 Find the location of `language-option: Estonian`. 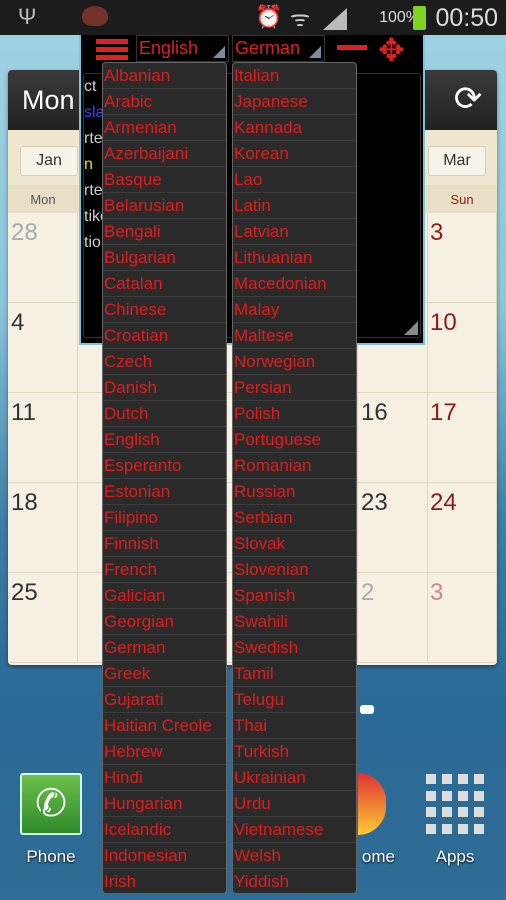

language-option: Estonian is located at coordinates (164, 492).